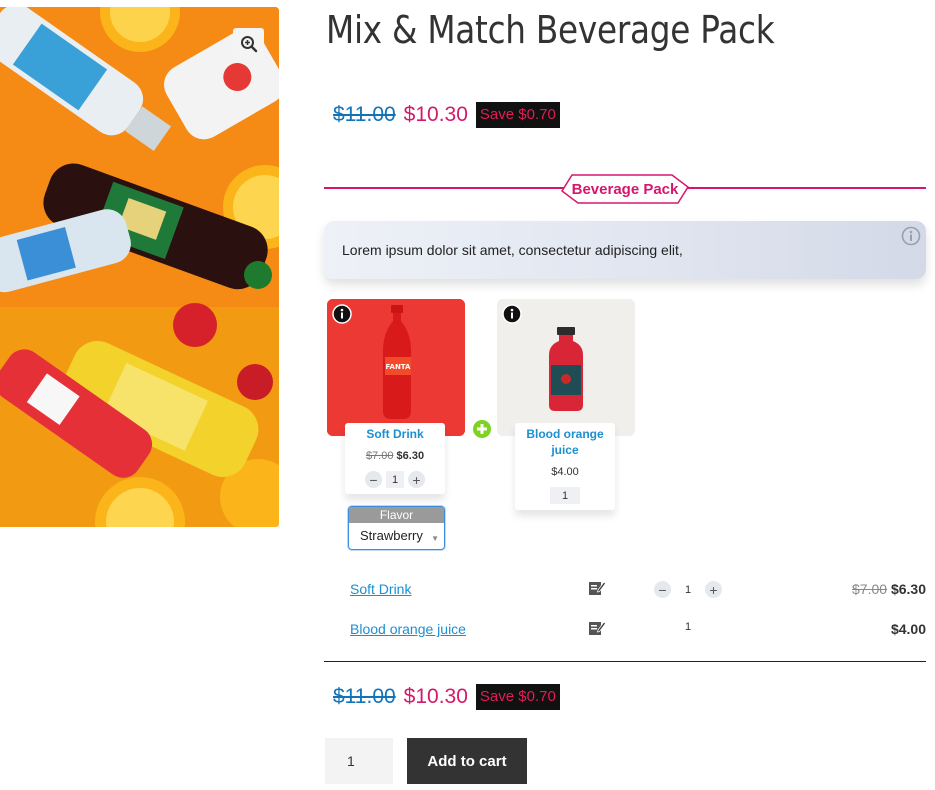 This screenshot has height=790, width=935. I want to click on zoom-in-icon, so click(248, 43).